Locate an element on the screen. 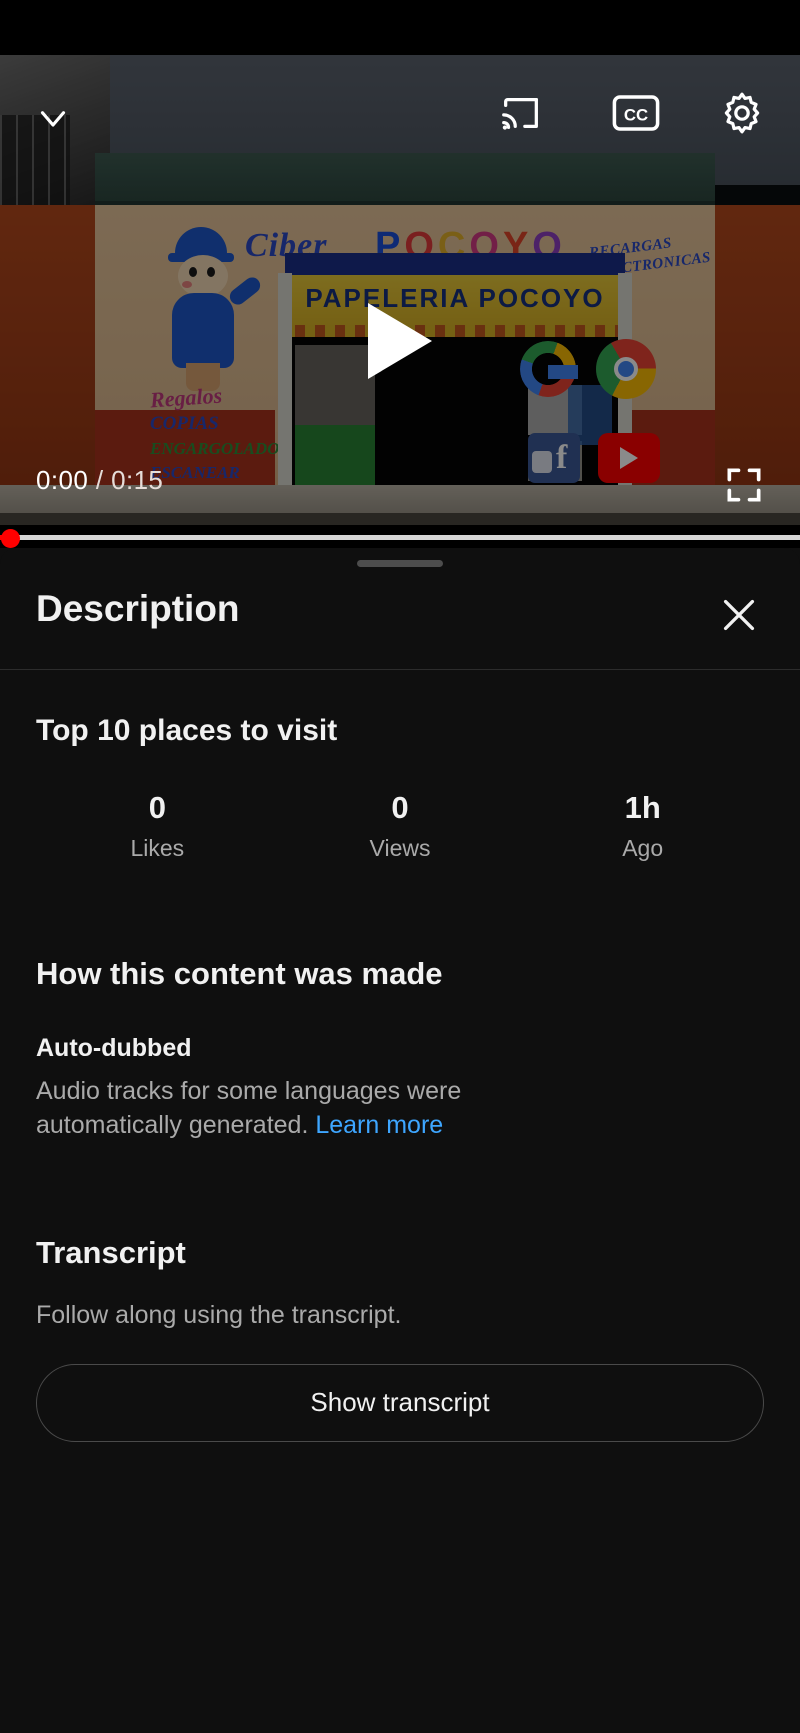  letterbox-top-bar is located at coordinates (400, 27).